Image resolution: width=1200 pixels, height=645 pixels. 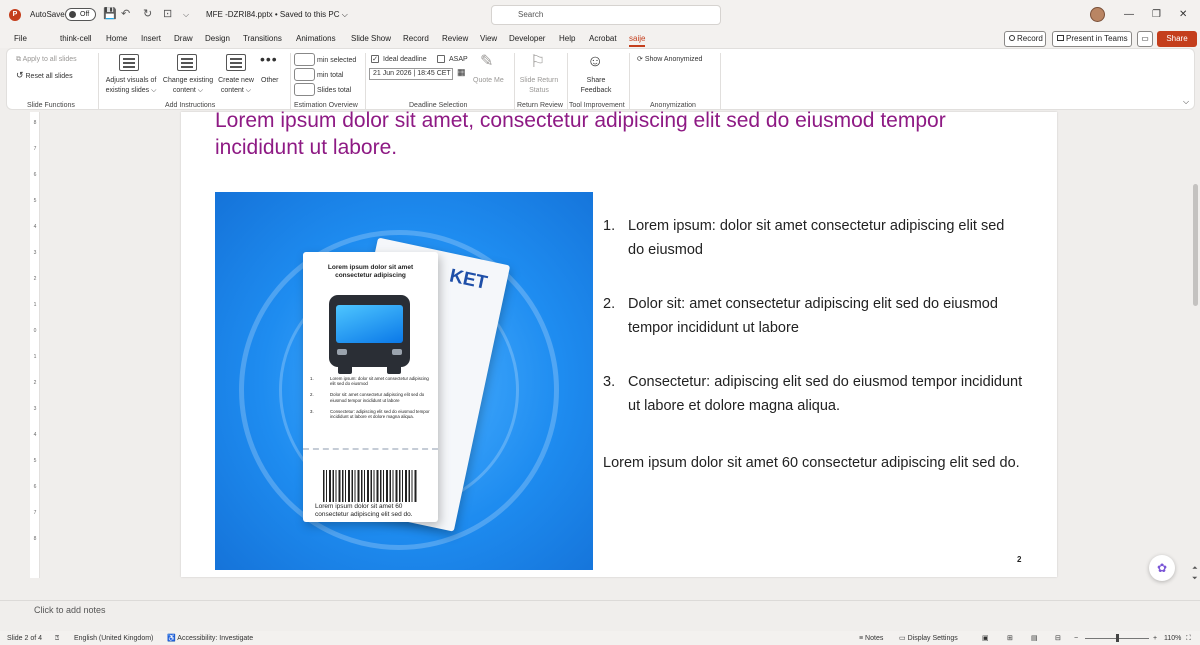 What do you see at coordinates (190, 105) in the screenshot?
I see `group-label-add-instructions: Add Instructions` at bounding box center [190, 105].